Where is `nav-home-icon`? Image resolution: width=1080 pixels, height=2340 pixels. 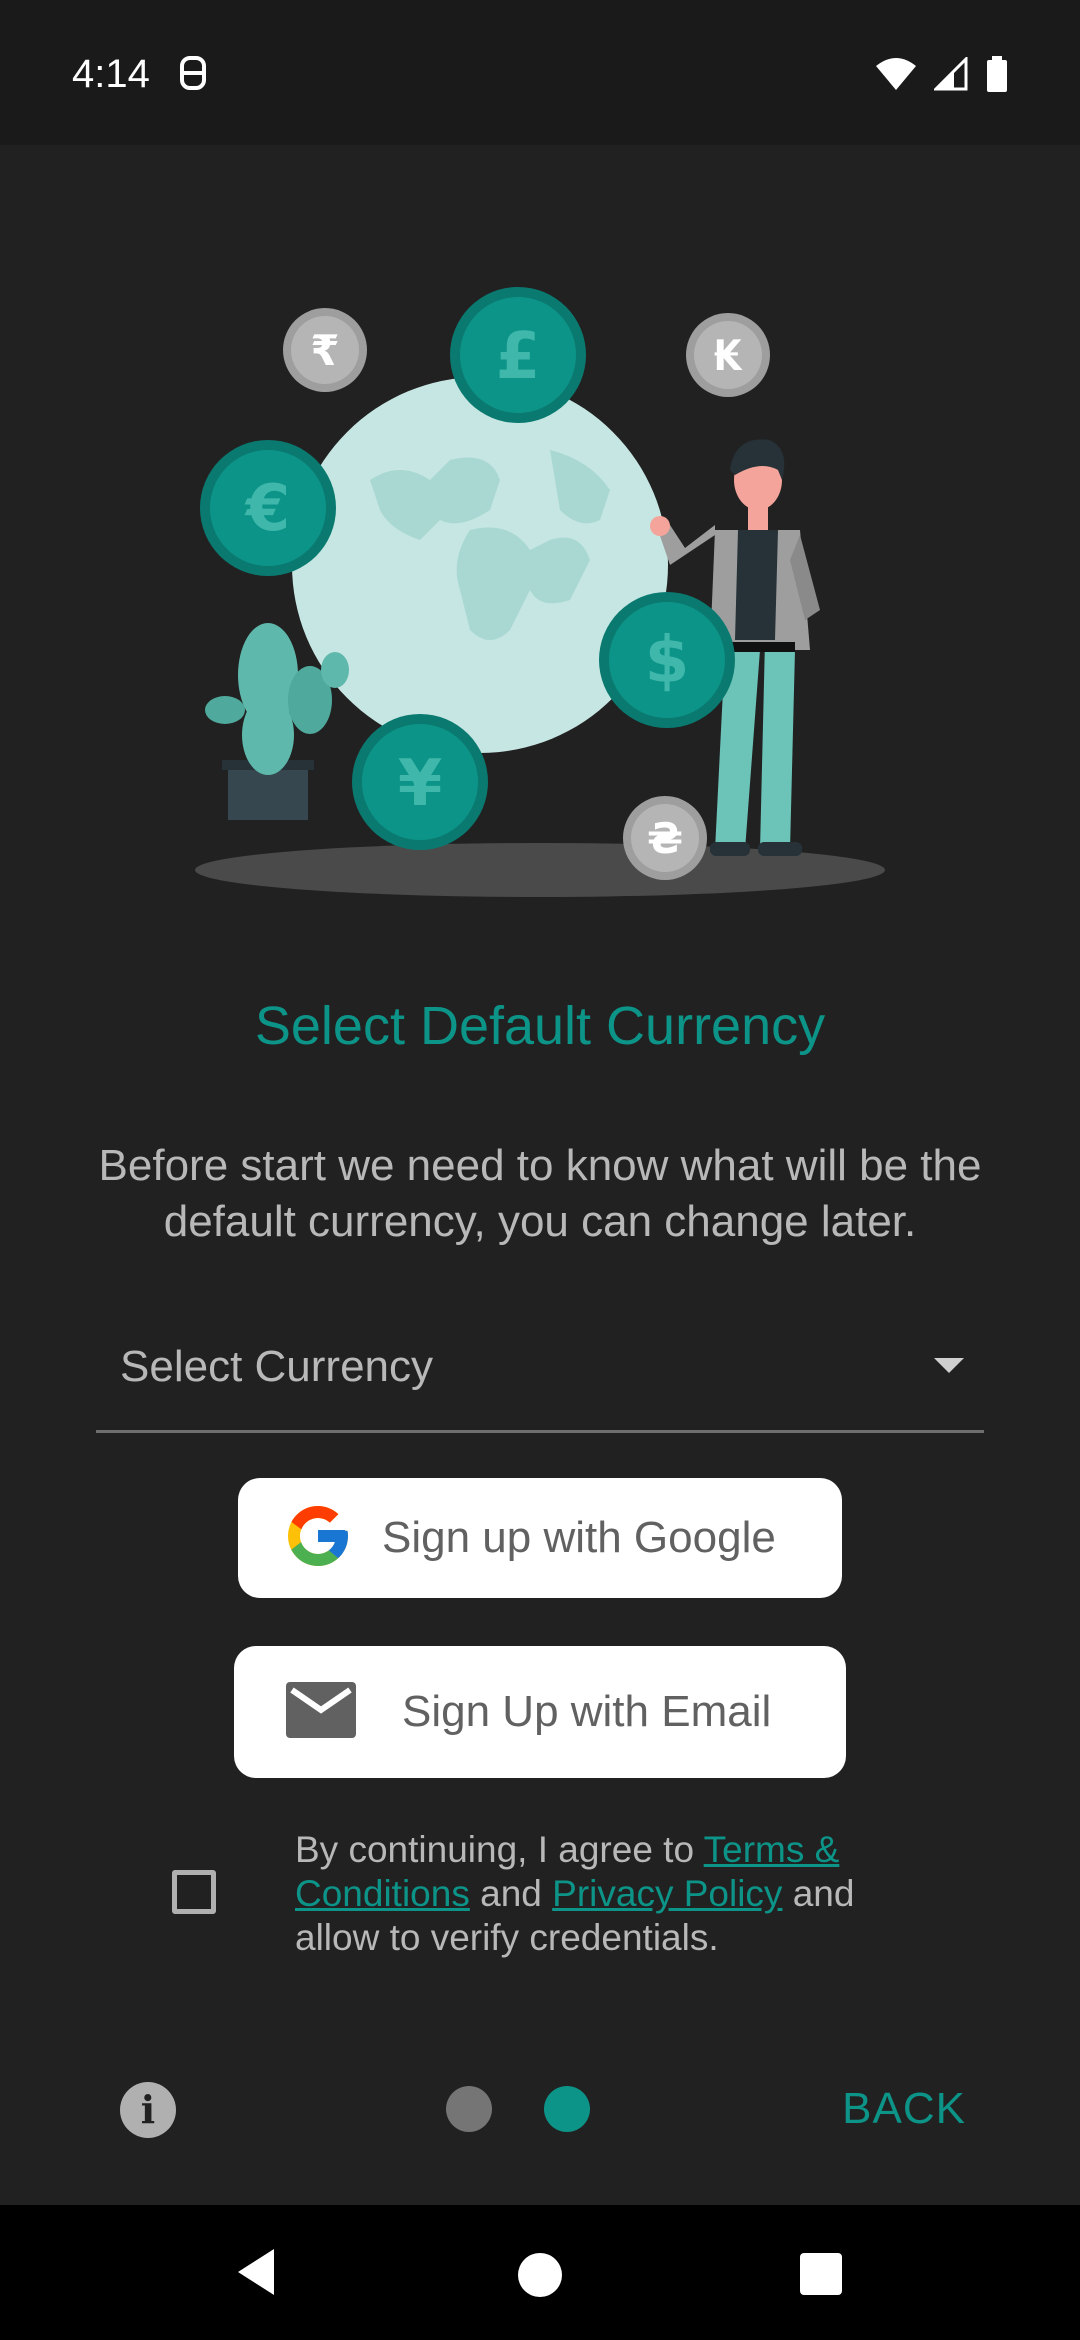 nav-home-icon is located at coordinates (540, 2275).